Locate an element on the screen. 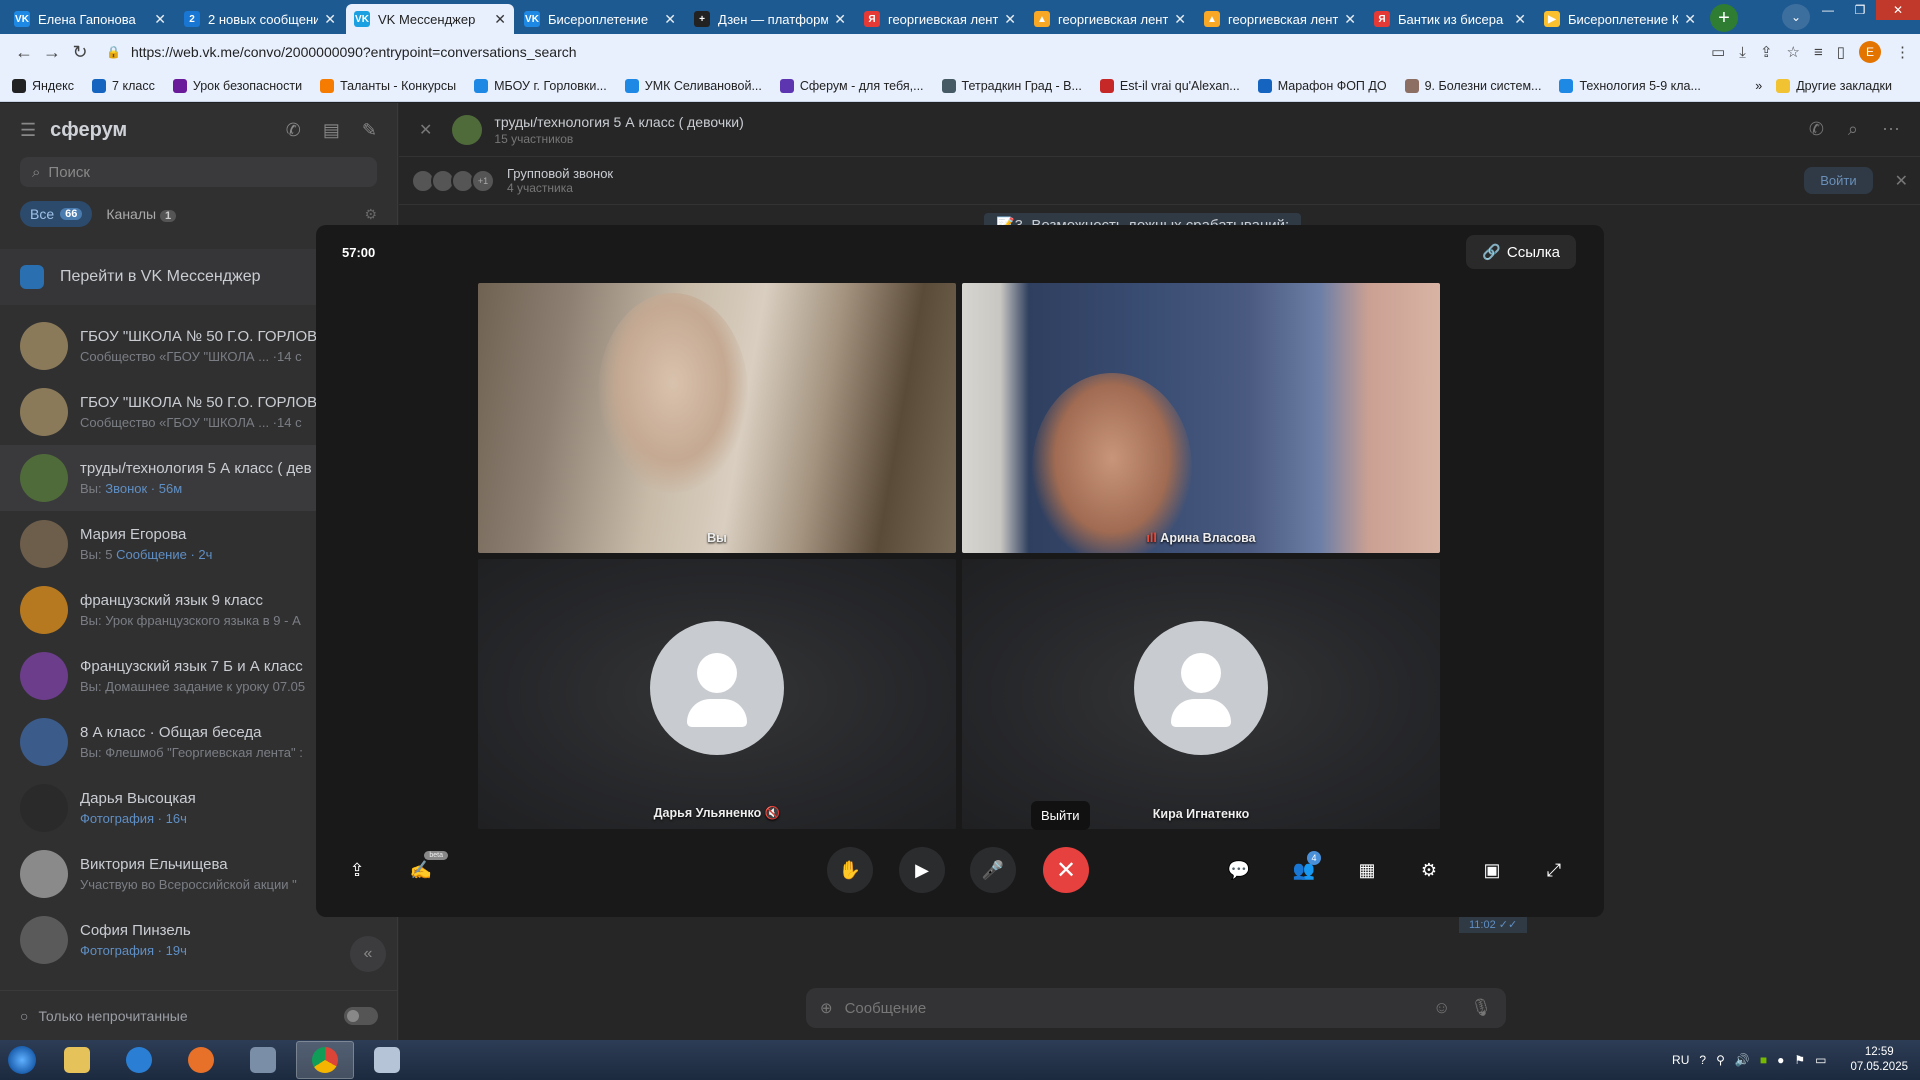 The width and height of the screenshot is (1920, 1080). browser-tab: Я Бантик из бисера ✕ is located at coordinates (1450, 19).